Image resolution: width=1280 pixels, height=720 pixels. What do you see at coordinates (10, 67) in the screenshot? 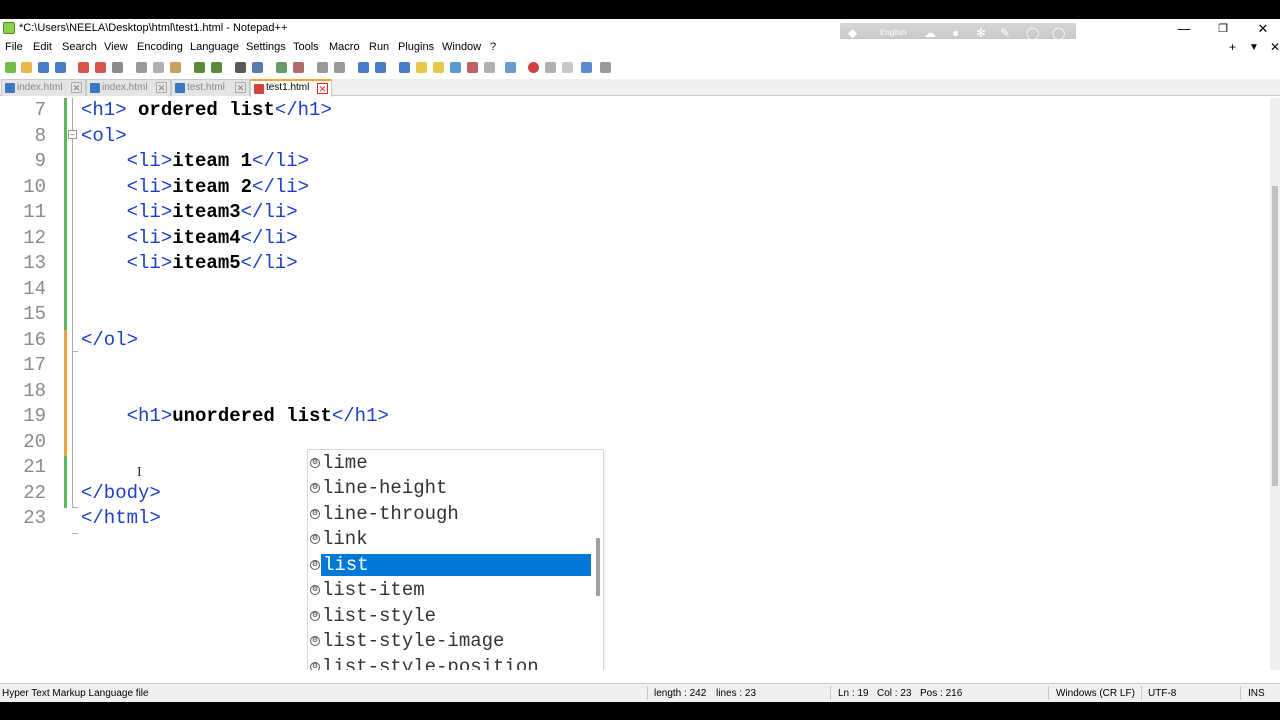
I see `new-file-icon` at bounding box center [10, 67].